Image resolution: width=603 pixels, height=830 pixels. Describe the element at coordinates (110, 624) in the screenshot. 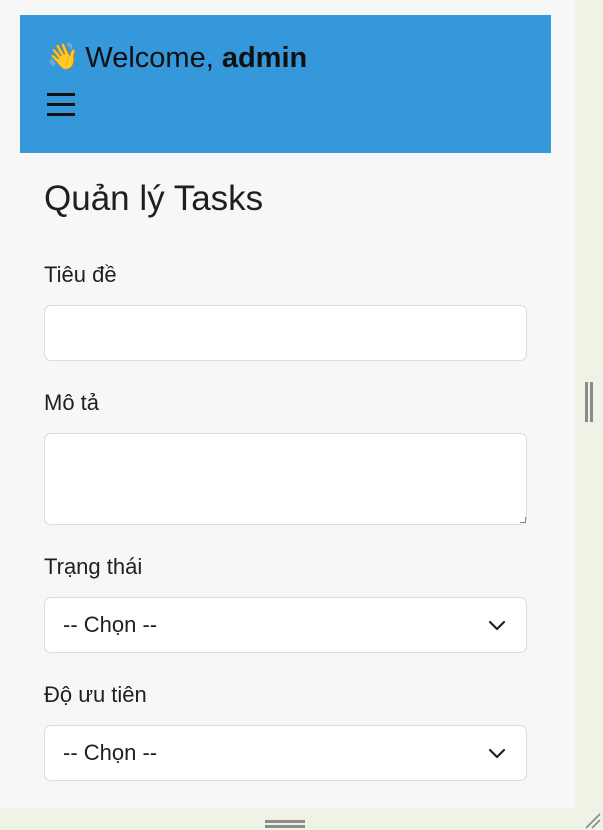

I see `status-selected-value: -- Chọn --` at that location.